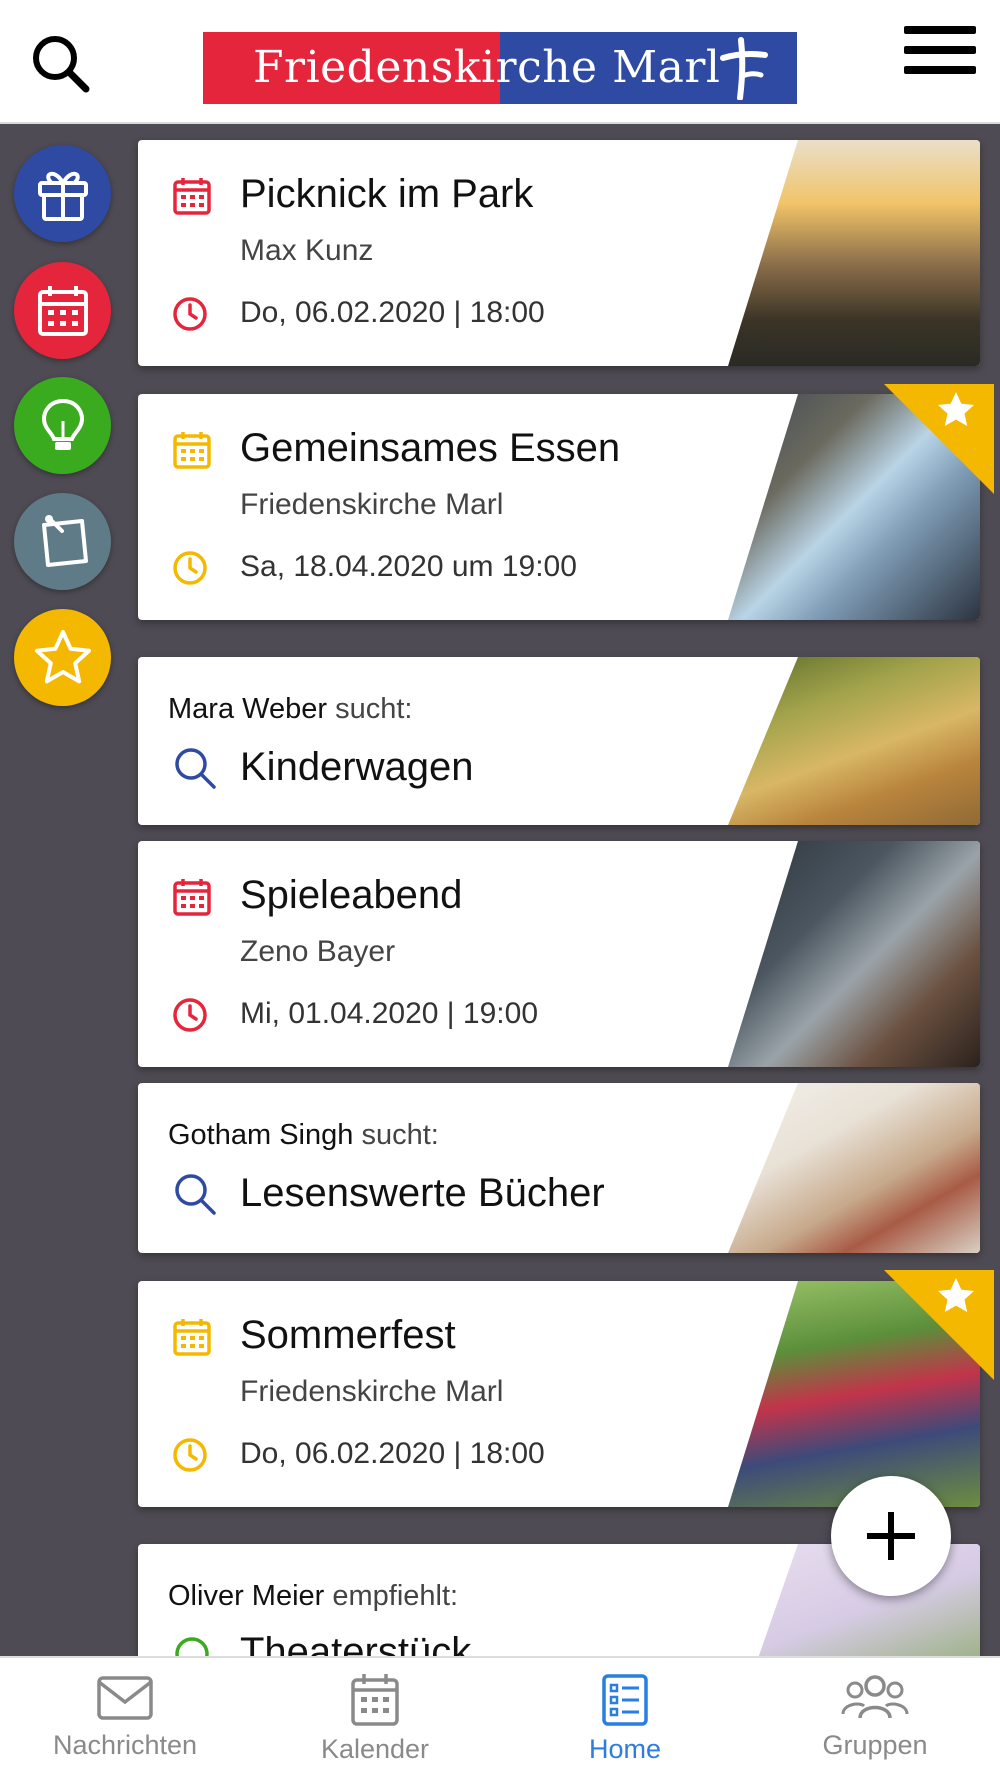 This screenshot has width=1000, height=1778. I want to click on gift-icon, so click(62, 196).